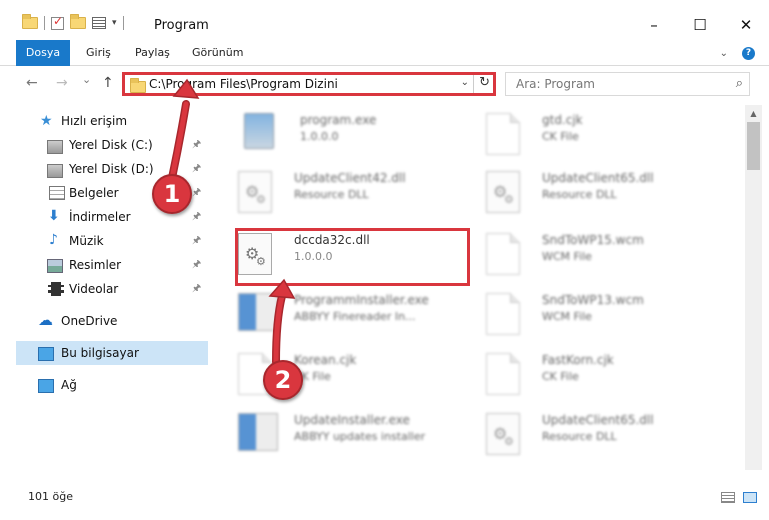 This screenshot has width=769, height=520. What do you see at coordinates (104, 121) in the screenshot?
I see `sidebar-item-quick-access: ★ Hızlı erişim` at bounding box center [104, 121].